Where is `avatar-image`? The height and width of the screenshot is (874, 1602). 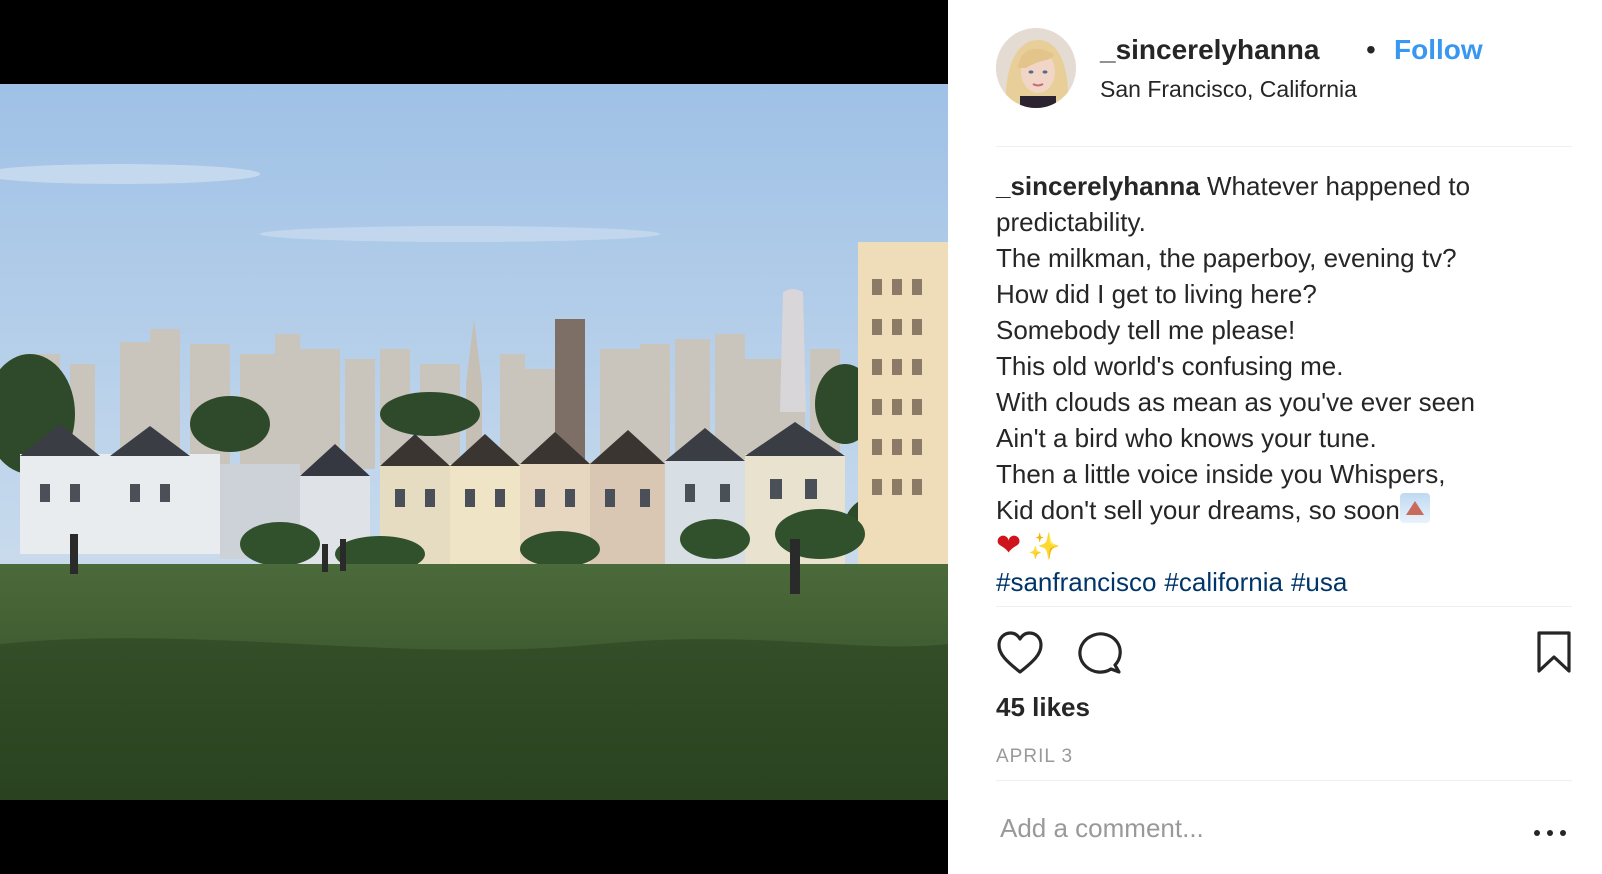 avatar-image is located at coordinates (1036, 68).